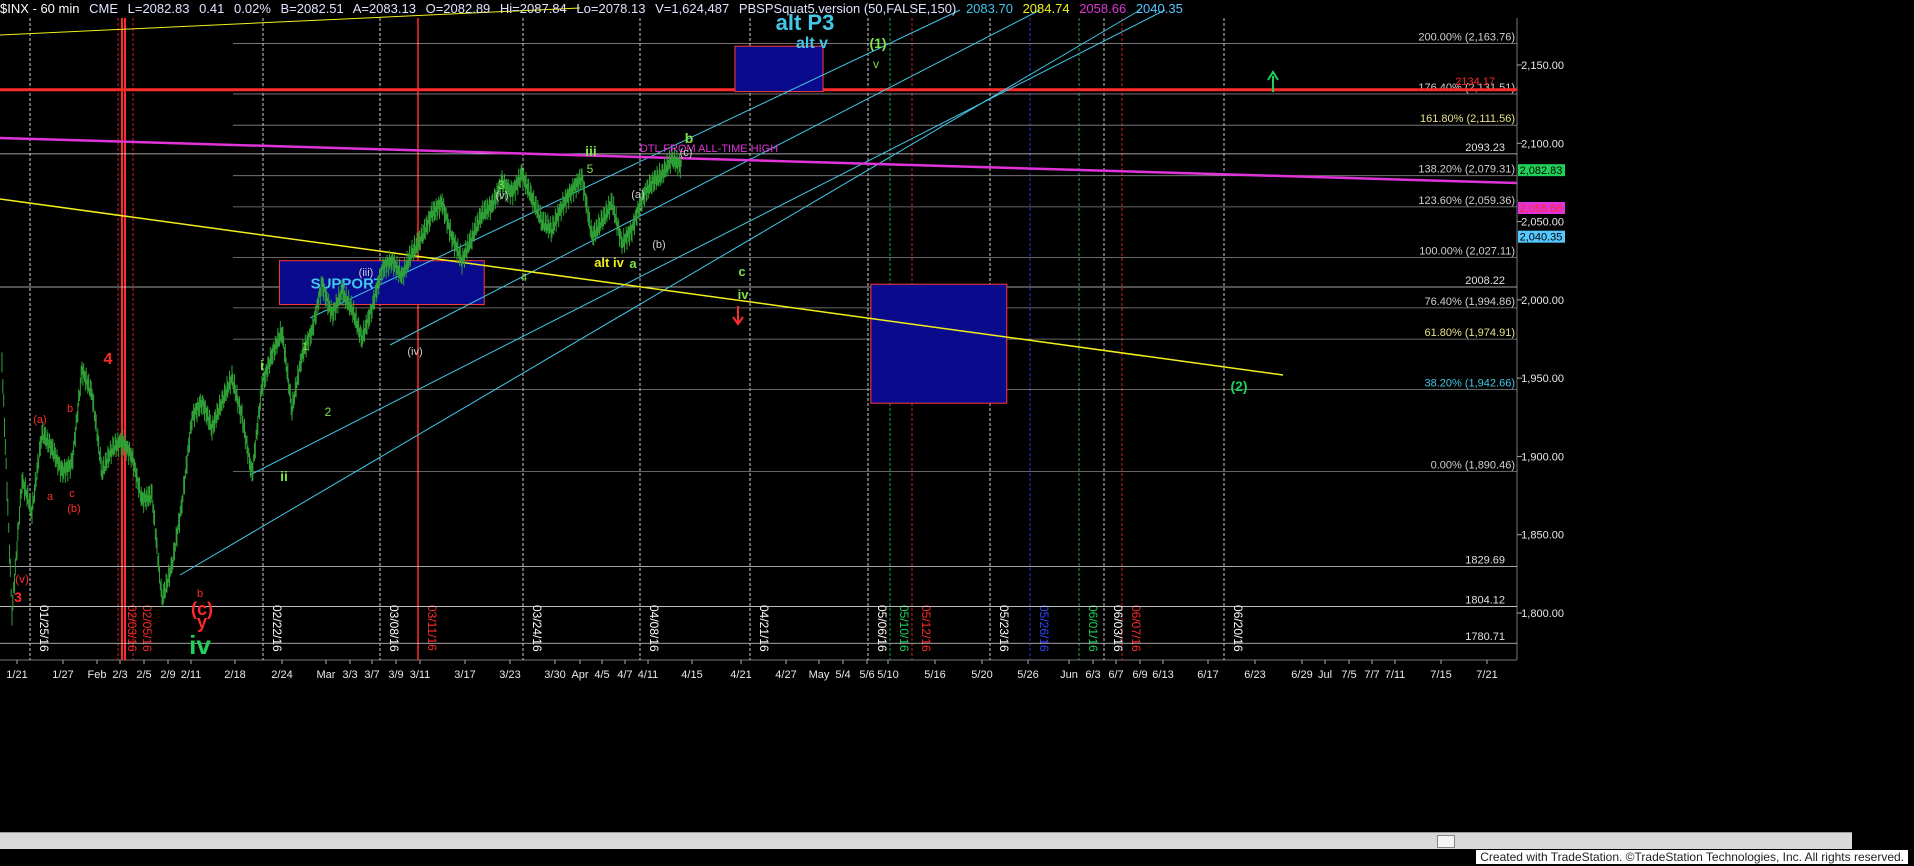 This screenshot has height=866, width=1914. Describe the element at coordinates (1139, 675) in the screenshot. I see `x-tick-label: 6/9` at that location.